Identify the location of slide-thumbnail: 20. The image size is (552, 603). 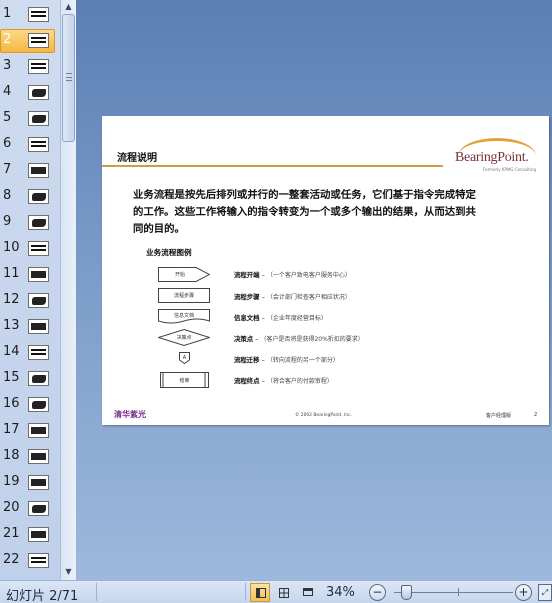
(29, 509).